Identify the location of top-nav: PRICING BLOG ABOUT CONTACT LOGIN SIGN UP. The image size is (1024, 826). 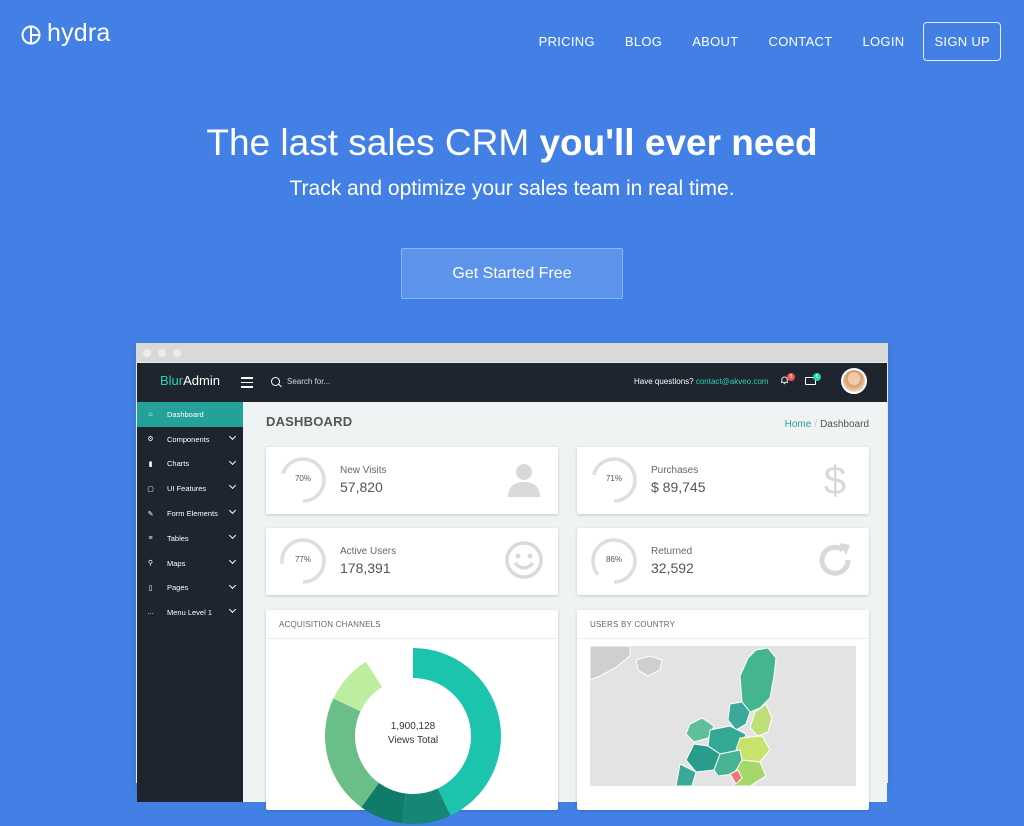
(755, 41).